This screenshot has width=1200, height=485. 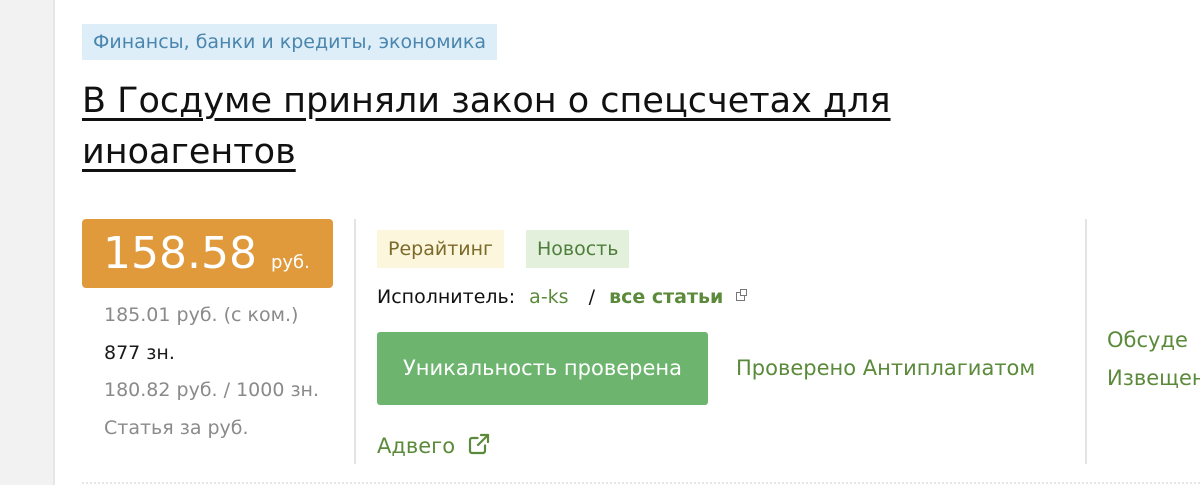 What do you see at coordinates (290, 262) in the screenshot?
I see `price-unit: руб.` at bounding box center [290, 262].